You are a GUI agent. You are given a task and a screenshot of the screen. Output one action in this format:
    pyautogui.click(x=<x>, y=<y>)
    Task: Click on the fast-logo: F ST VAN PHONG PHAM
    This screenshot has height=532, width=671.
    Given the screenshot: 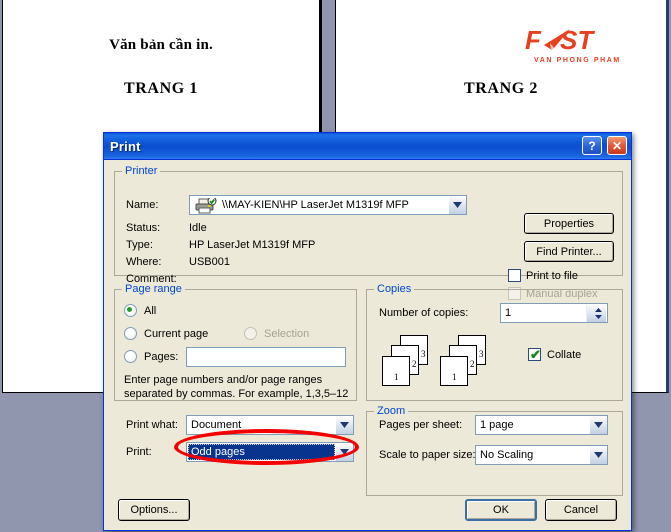 What is the action you would take?
    pyautogui.click(x=574, y=45)
    